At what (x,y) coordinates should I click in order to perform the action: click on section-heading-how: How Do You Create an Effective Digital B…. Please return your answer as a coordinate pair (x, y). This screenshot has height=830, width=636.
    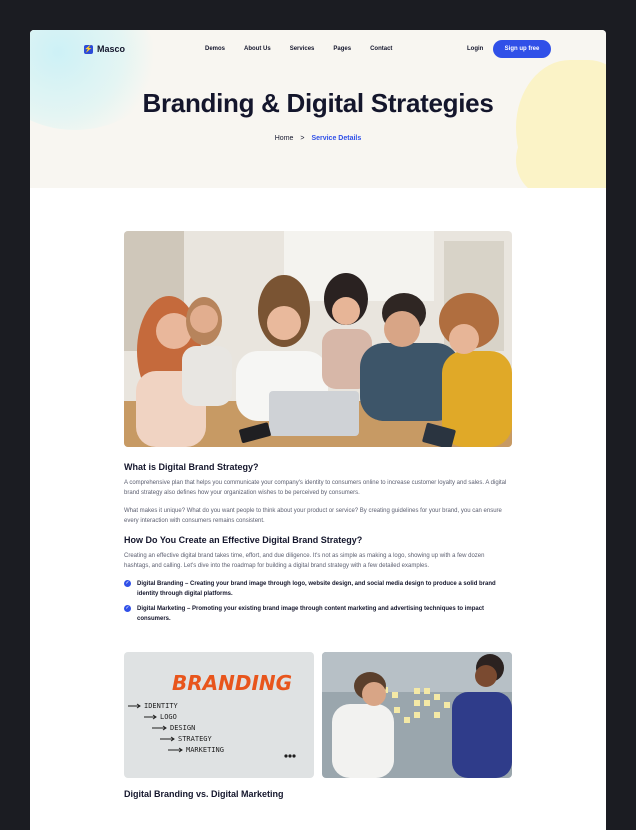
    Looking at the image, I should click on (243, 540).